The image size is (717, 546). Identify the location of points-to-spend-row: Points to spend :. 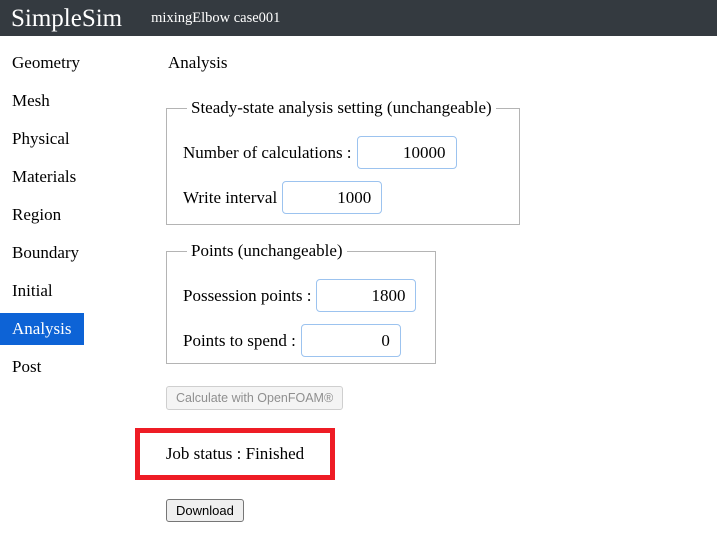
(303, 340).